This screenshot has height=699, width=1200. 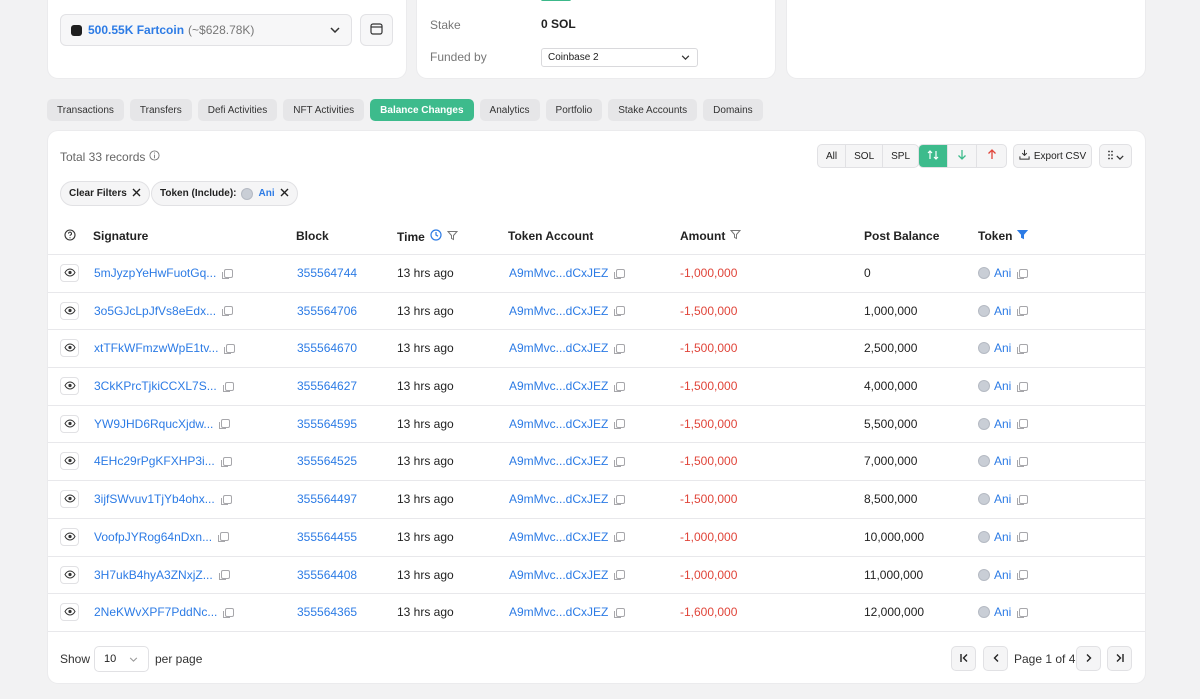 I want to click on both-directions-button, so click(x=933, y=156).